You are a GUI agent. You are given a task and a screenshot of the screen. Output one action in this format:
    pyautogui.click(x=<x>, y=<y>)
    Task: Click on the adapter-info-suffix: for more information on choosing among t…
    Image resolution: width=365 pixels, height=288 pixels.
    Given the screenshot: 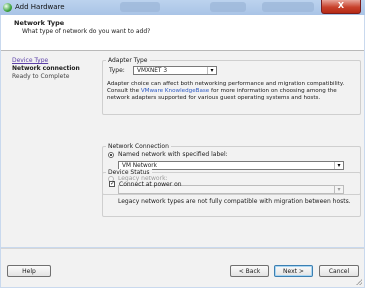 What is the action you would take?
    pyautogui.click(x=273, y=91)
    